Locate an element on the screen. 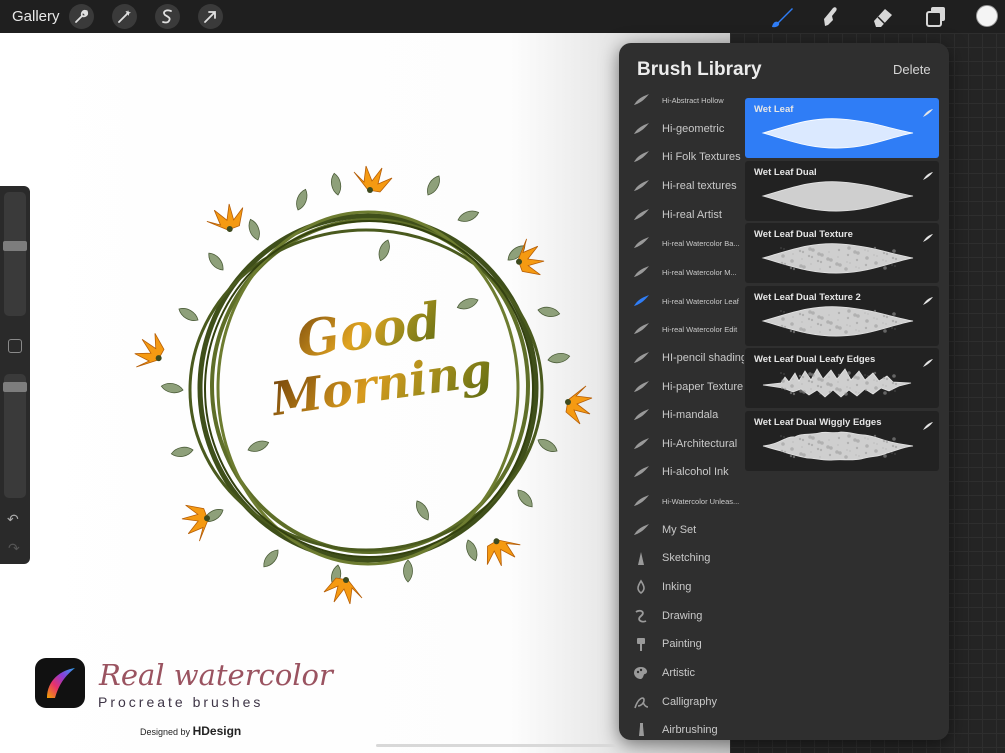 The width and height of the screenshot is (1005, 753). brush-set-item: Hi-real Watercolor Edit is located at coordinates (682, 330).